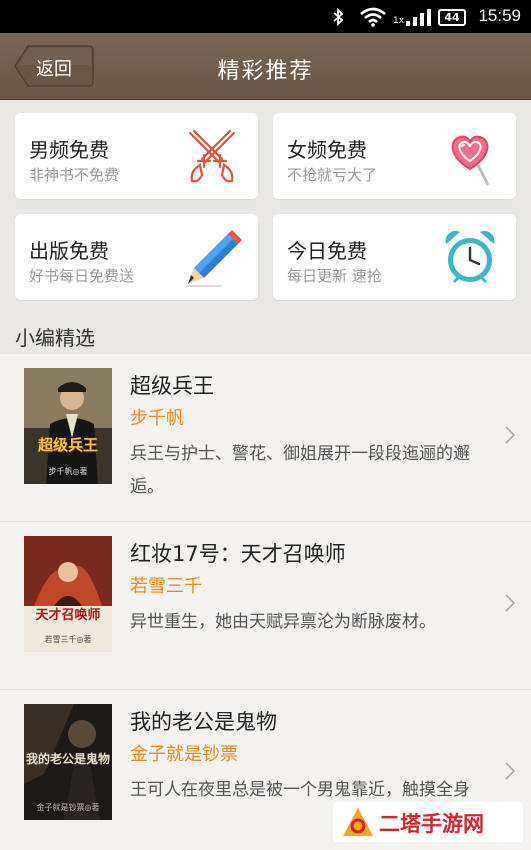 Image resolution: width=531 pixels, height=850 pixels. What do you see at coordinates (55, 338) in the screenshot?
I see `section-title: 小编精选` at bounding box center [55, 338].